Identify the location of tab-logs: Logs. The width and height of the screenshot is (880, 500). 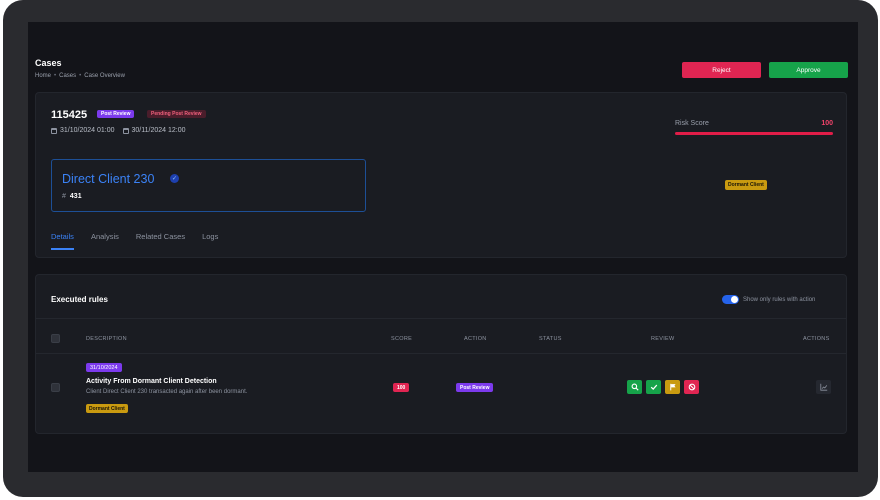
(210, 241).